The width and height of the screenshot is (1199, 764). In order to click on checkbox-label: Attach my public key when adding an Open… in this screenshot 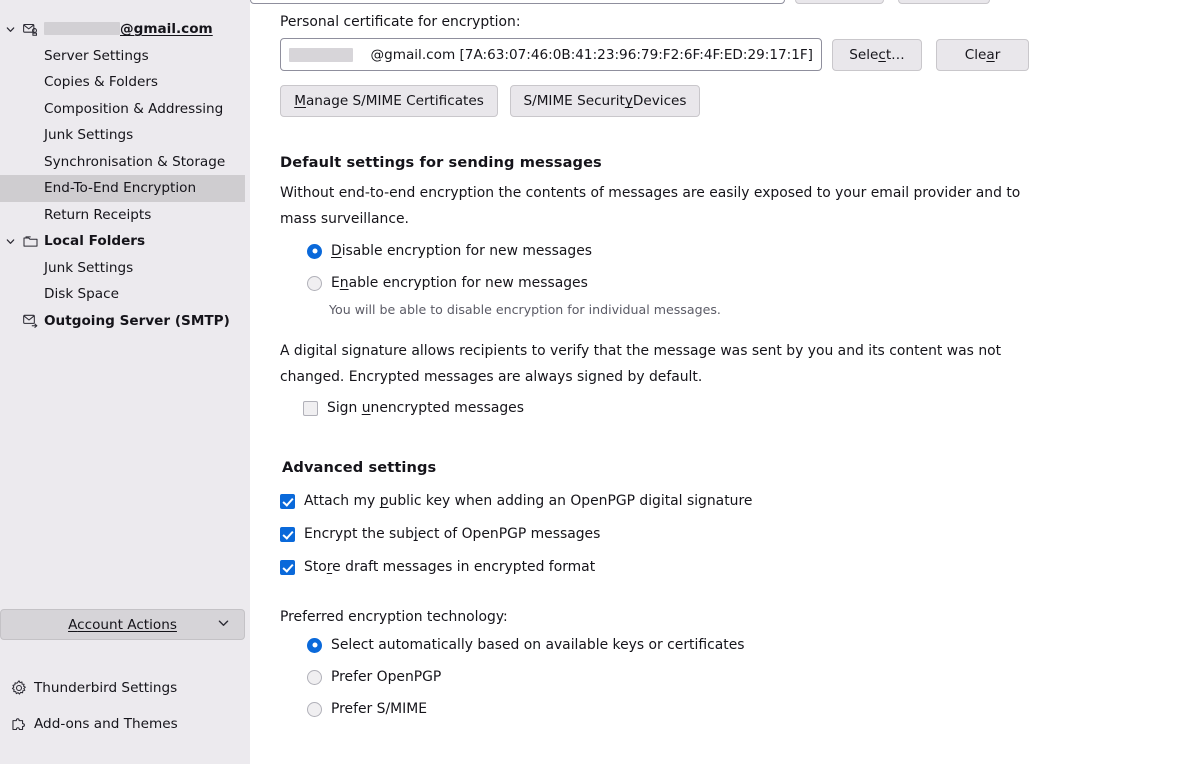, I will do `click(528, 501)`.